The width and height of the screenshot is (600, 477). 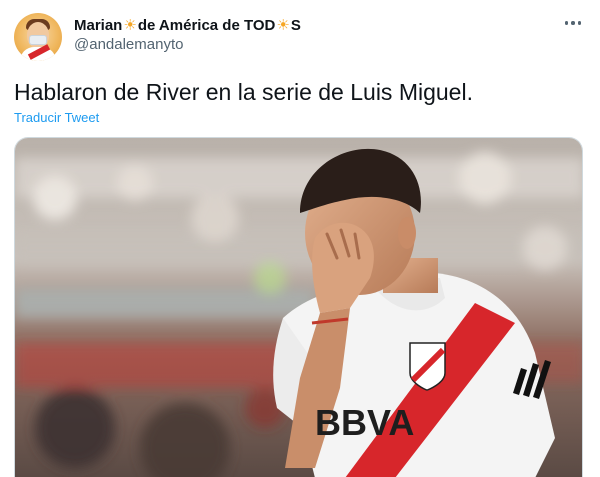 I want to click on river-plate-crest-icon, so click(x=427, y=366).